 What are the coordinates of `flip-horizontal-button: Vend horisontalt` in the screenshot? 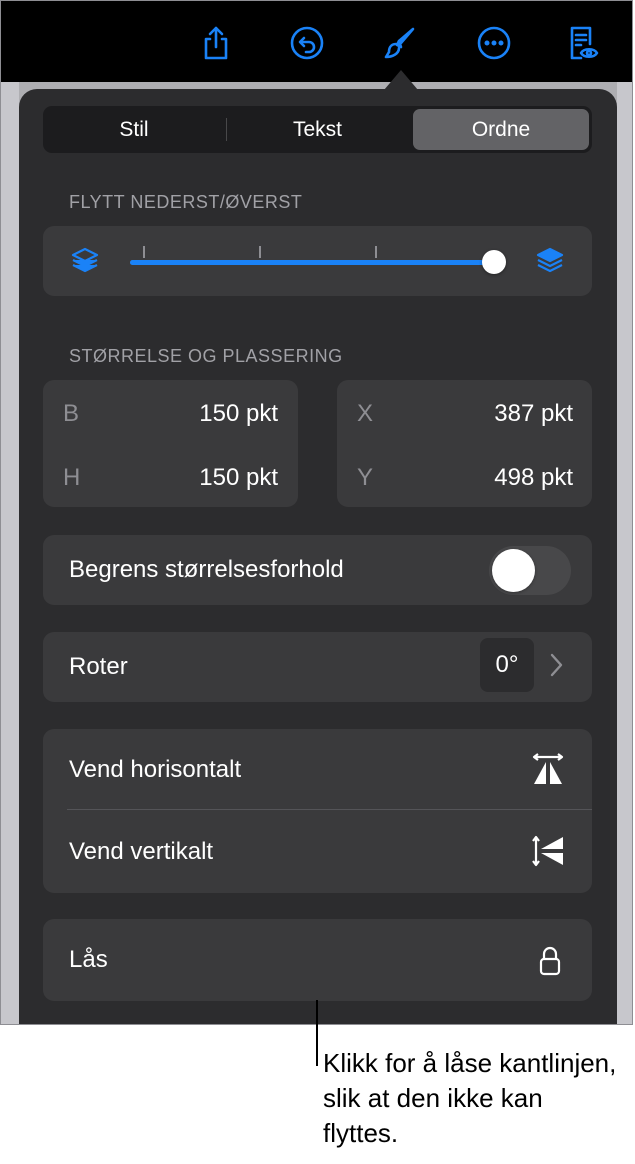 It's located at (155, 770).